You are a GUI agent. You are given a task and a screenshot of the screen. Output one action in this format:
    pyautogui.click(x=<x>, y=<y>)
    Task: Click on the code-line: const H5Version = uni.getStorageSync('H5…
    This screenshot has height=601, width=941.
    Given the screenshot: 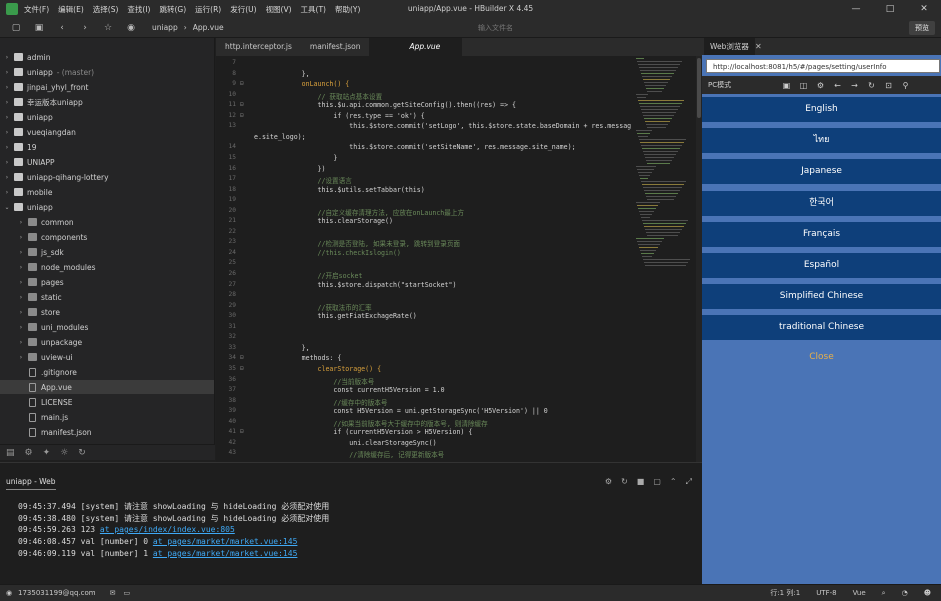 What is the action you would take?
    pyautogui.click(x=400, y=411)
    